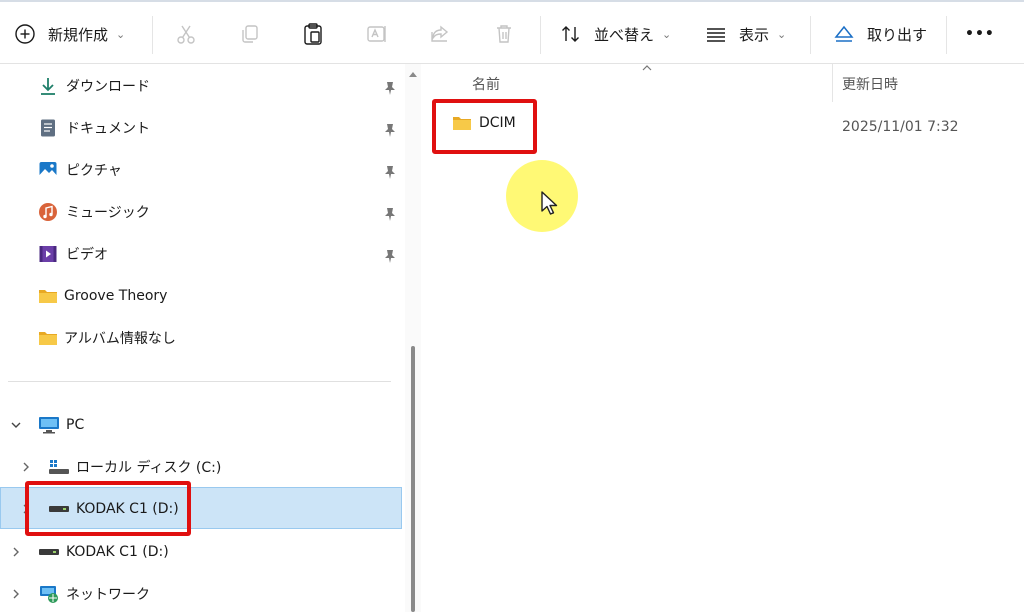 The height and width of the screenshot is (613, 1024). What do you see at coordinates (413, 338) in the screenshot?
I see `nav-scrollbar` at bounding box center [413, 338].